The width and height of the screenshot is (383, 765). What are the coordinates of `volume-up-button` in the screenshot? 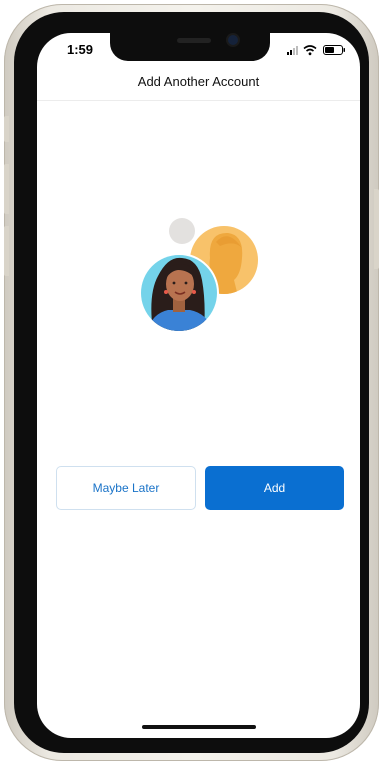 It's located at (6, 189).